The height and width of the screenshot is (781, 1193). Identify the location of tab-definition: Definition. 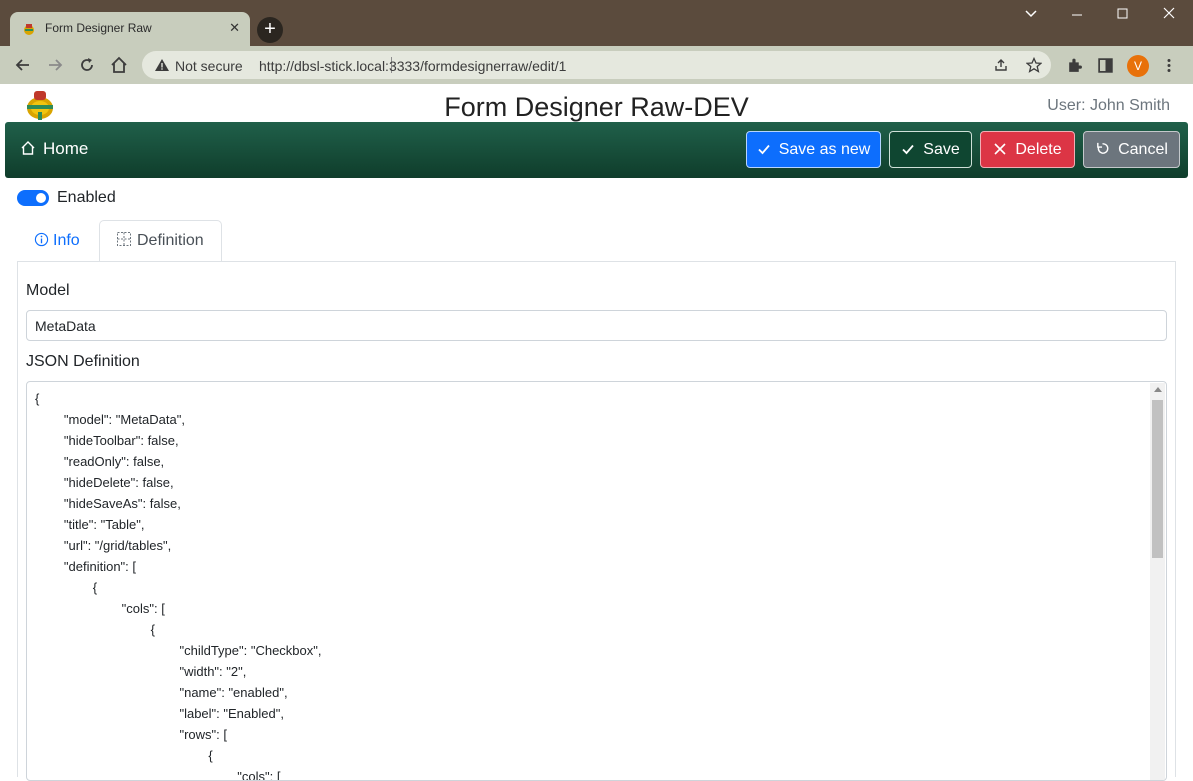
(160, 241).